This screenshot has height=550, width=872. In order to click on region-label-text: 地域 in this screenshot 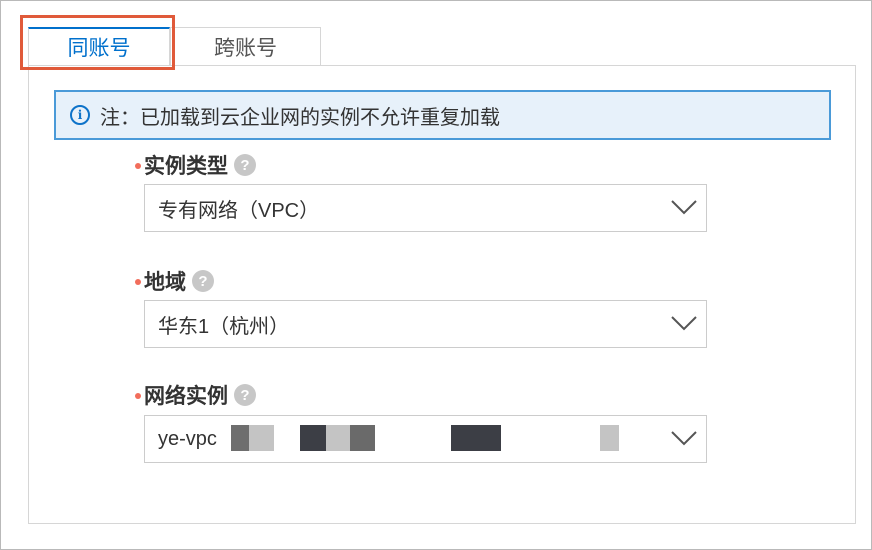, I will do `click(165, 282)`.